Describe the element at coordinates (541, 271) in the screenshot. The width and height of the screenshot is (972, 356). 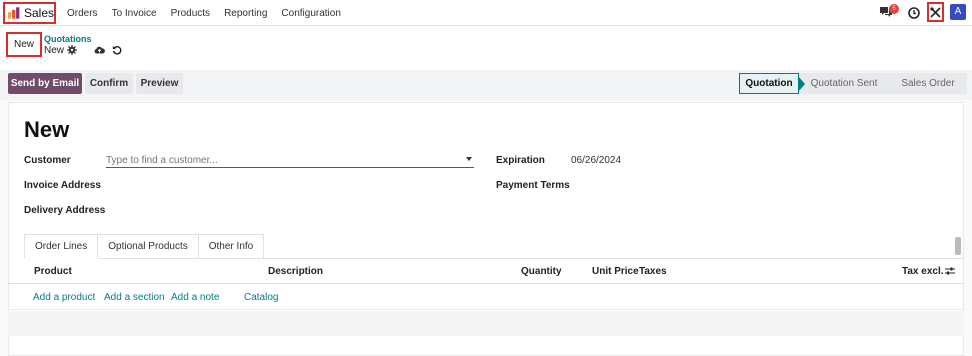
I see `column-quantity: Quantity` at that location.